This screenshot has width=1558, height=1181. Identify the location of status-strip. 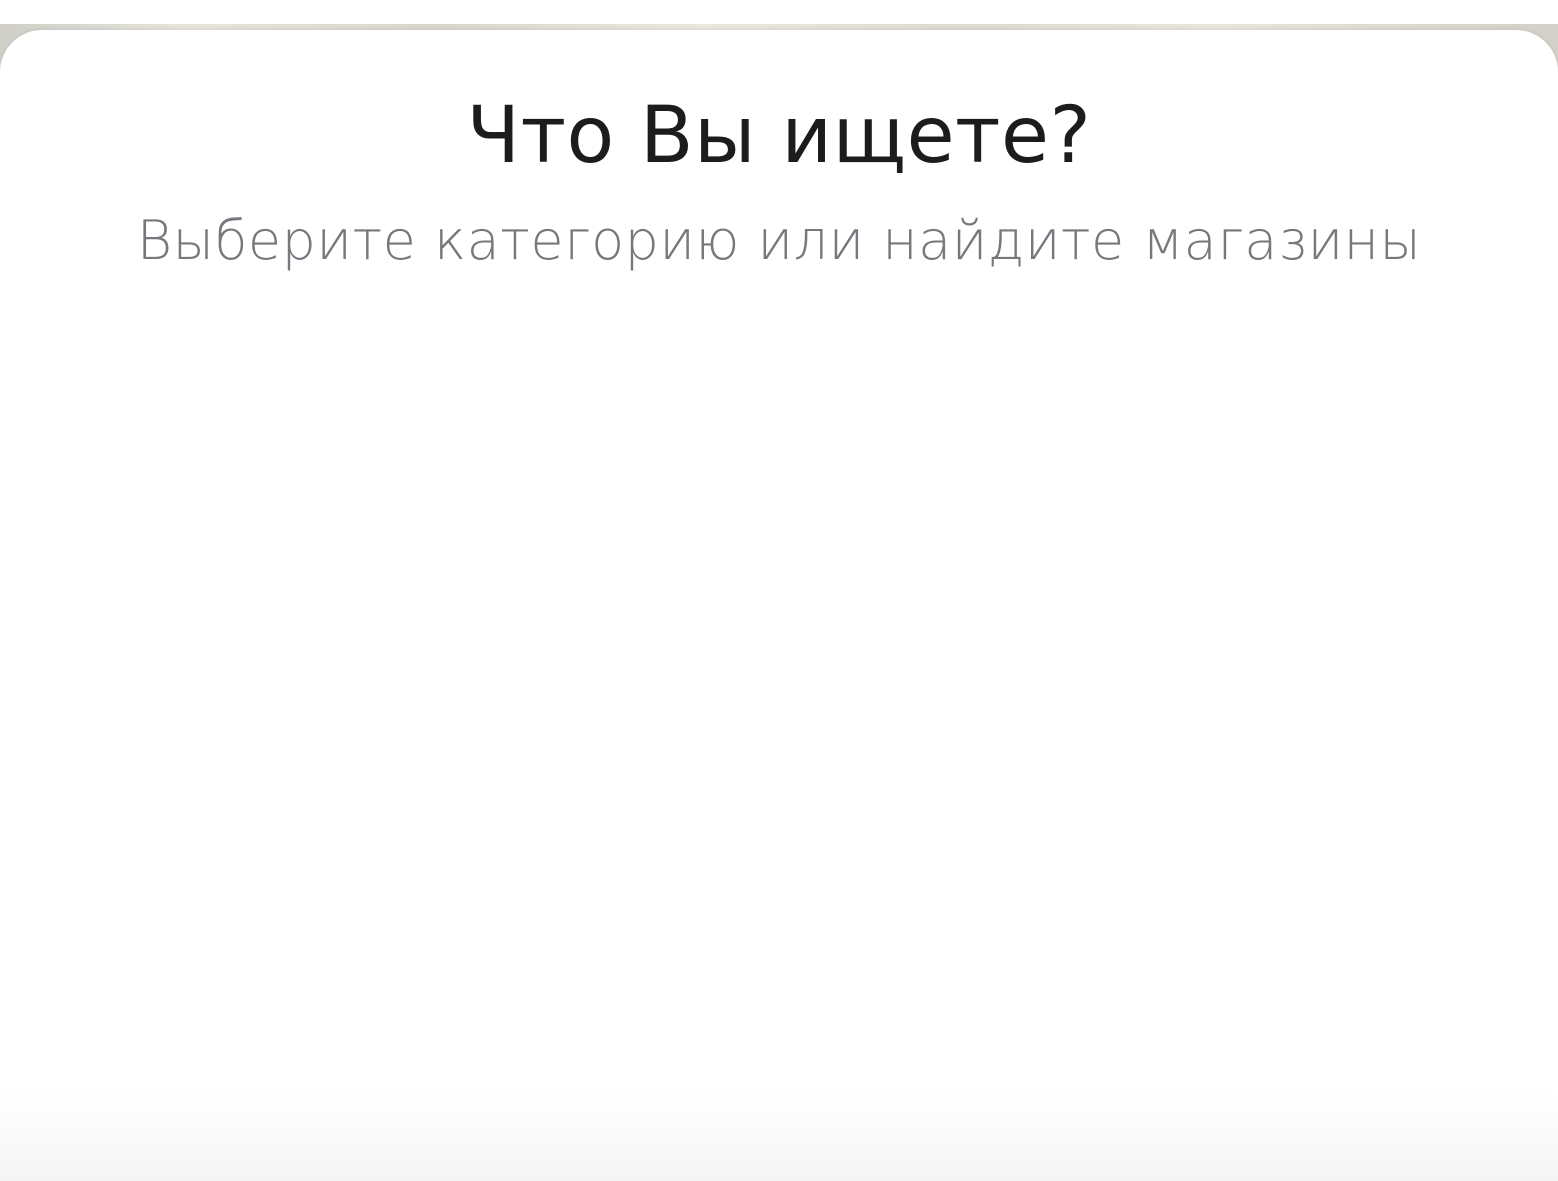
(779, 13).